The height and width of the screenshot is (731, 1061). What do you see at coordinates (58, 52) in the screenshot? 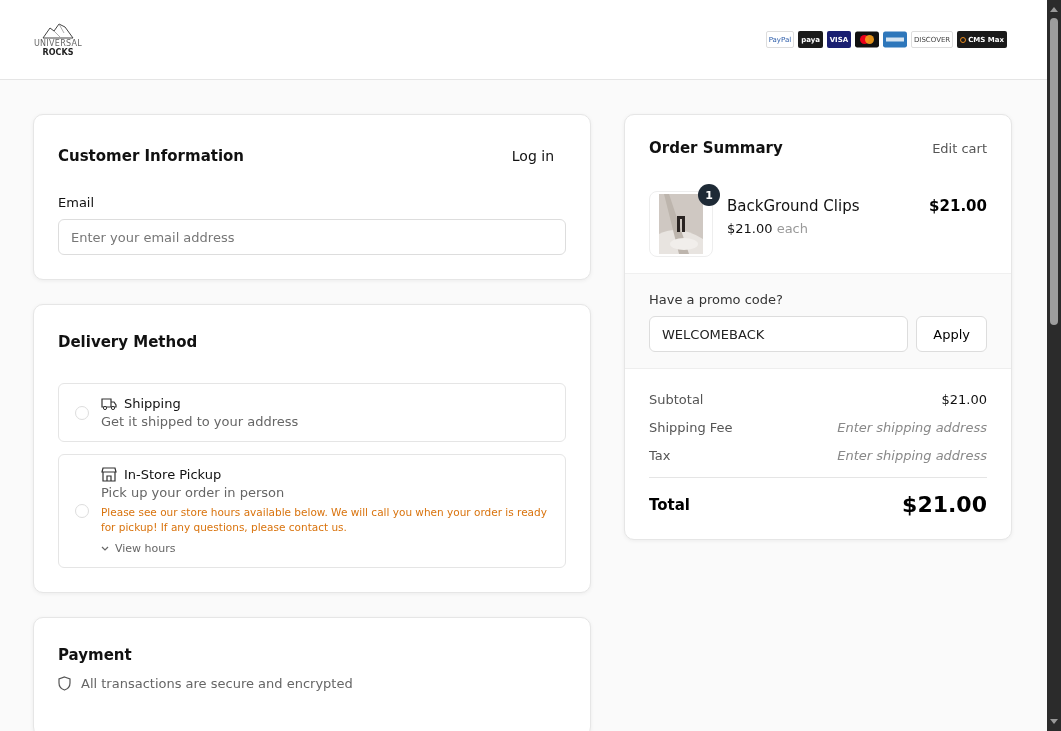
I see `logo-text: ROCKS` at bounding box center [58, 52].